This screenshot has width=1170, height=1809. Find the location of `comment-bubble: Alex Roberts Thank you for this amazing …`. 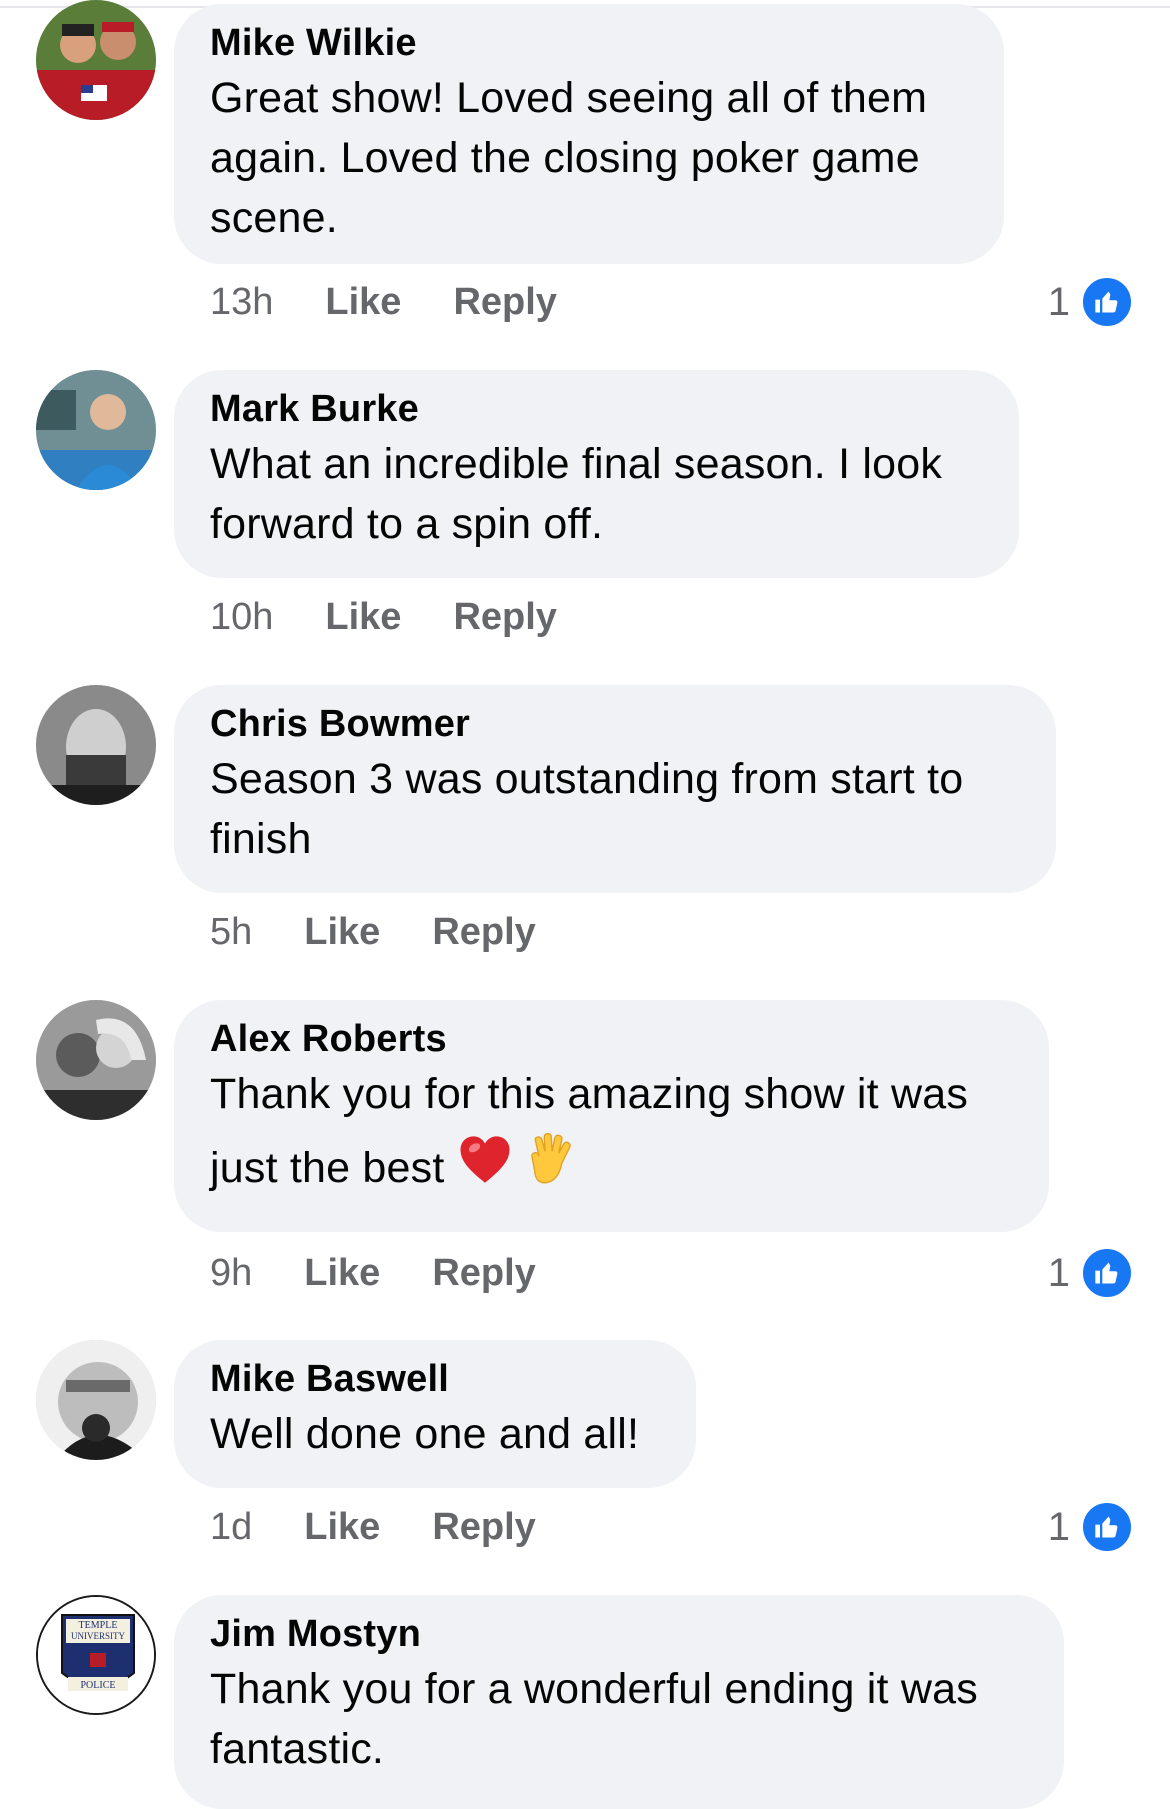

comment-bubble: Alex Roberts Thank you for this amazing … is located at coordinates (611, 1116).